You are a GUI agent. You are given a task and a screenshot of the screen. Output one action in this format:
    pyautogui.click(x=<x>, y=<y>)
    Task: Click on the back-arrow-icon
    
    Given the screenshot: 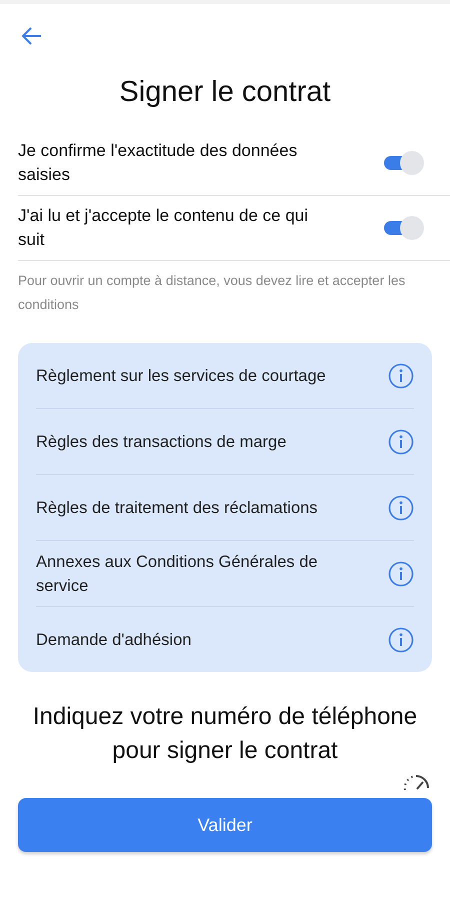 What is the action you would take?
    pyautogui.click(x=32, y=36)
    